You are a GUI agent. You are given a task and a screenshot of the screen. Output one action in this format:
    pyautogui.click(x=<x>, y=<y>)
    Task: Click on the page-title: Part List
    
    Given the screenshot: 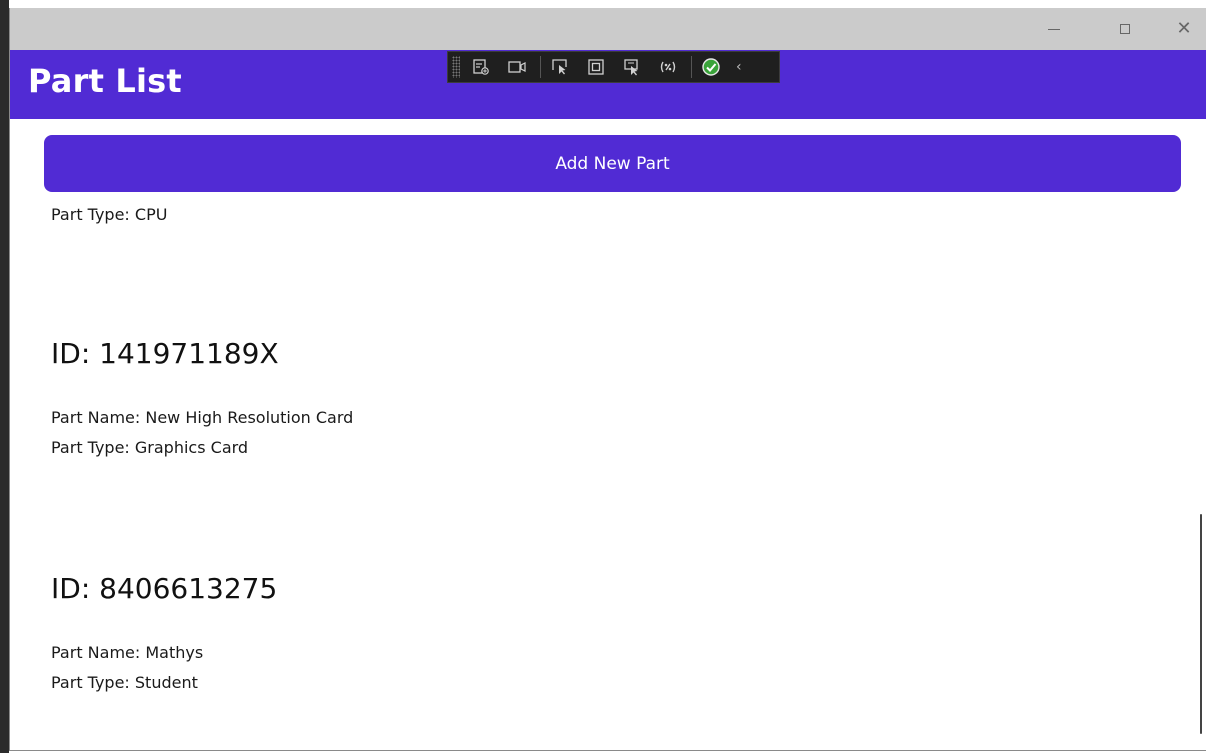 What is the action you would take?
    pyautogui.click(x=105, y=81)
    